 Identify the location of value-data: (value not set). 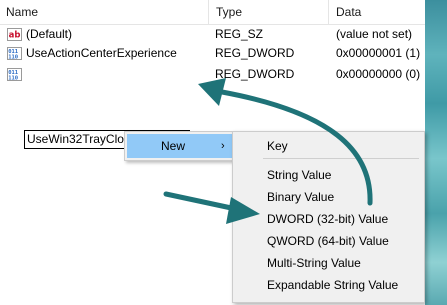
(374, 34).